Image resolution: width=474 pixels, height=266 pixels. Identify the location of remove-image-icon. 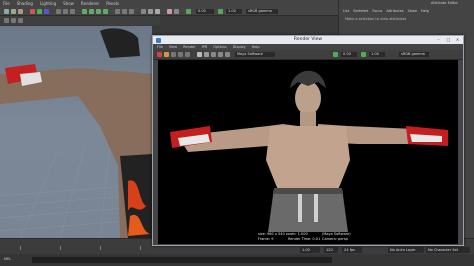
(227, 54).